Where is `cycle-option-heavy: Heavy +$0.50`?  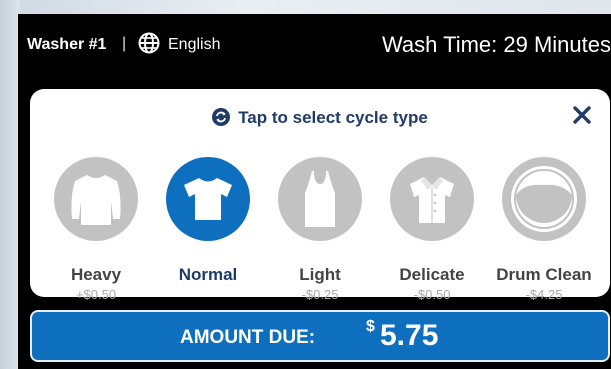 cycle-option-heavy: Heavy +$0.50 is located at coordinates (96, 229).